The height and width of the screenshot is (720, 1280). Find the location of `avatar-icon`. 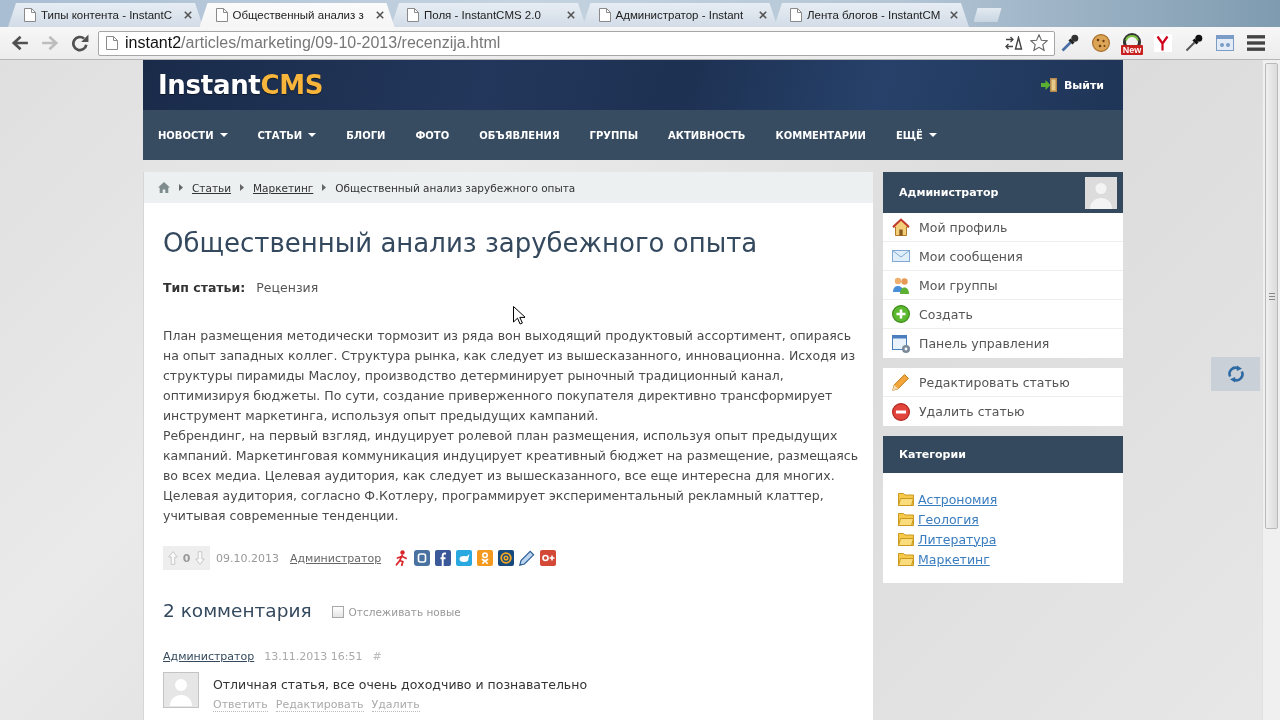

avatar-icon is located at coordinates (1101, 192).